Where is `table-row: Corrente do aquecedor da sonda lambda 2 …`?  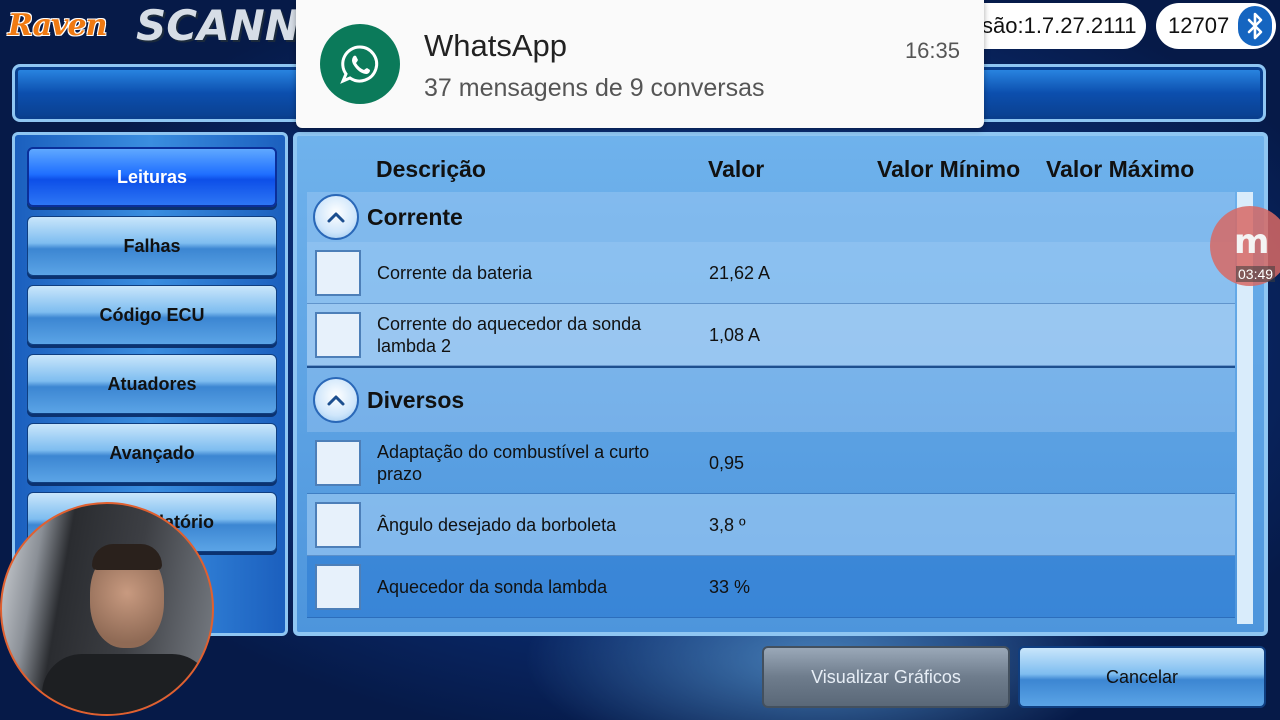
table-row: Corrente do aquecedor da sonda lambda 2 … is located at coordinates (771, 335).